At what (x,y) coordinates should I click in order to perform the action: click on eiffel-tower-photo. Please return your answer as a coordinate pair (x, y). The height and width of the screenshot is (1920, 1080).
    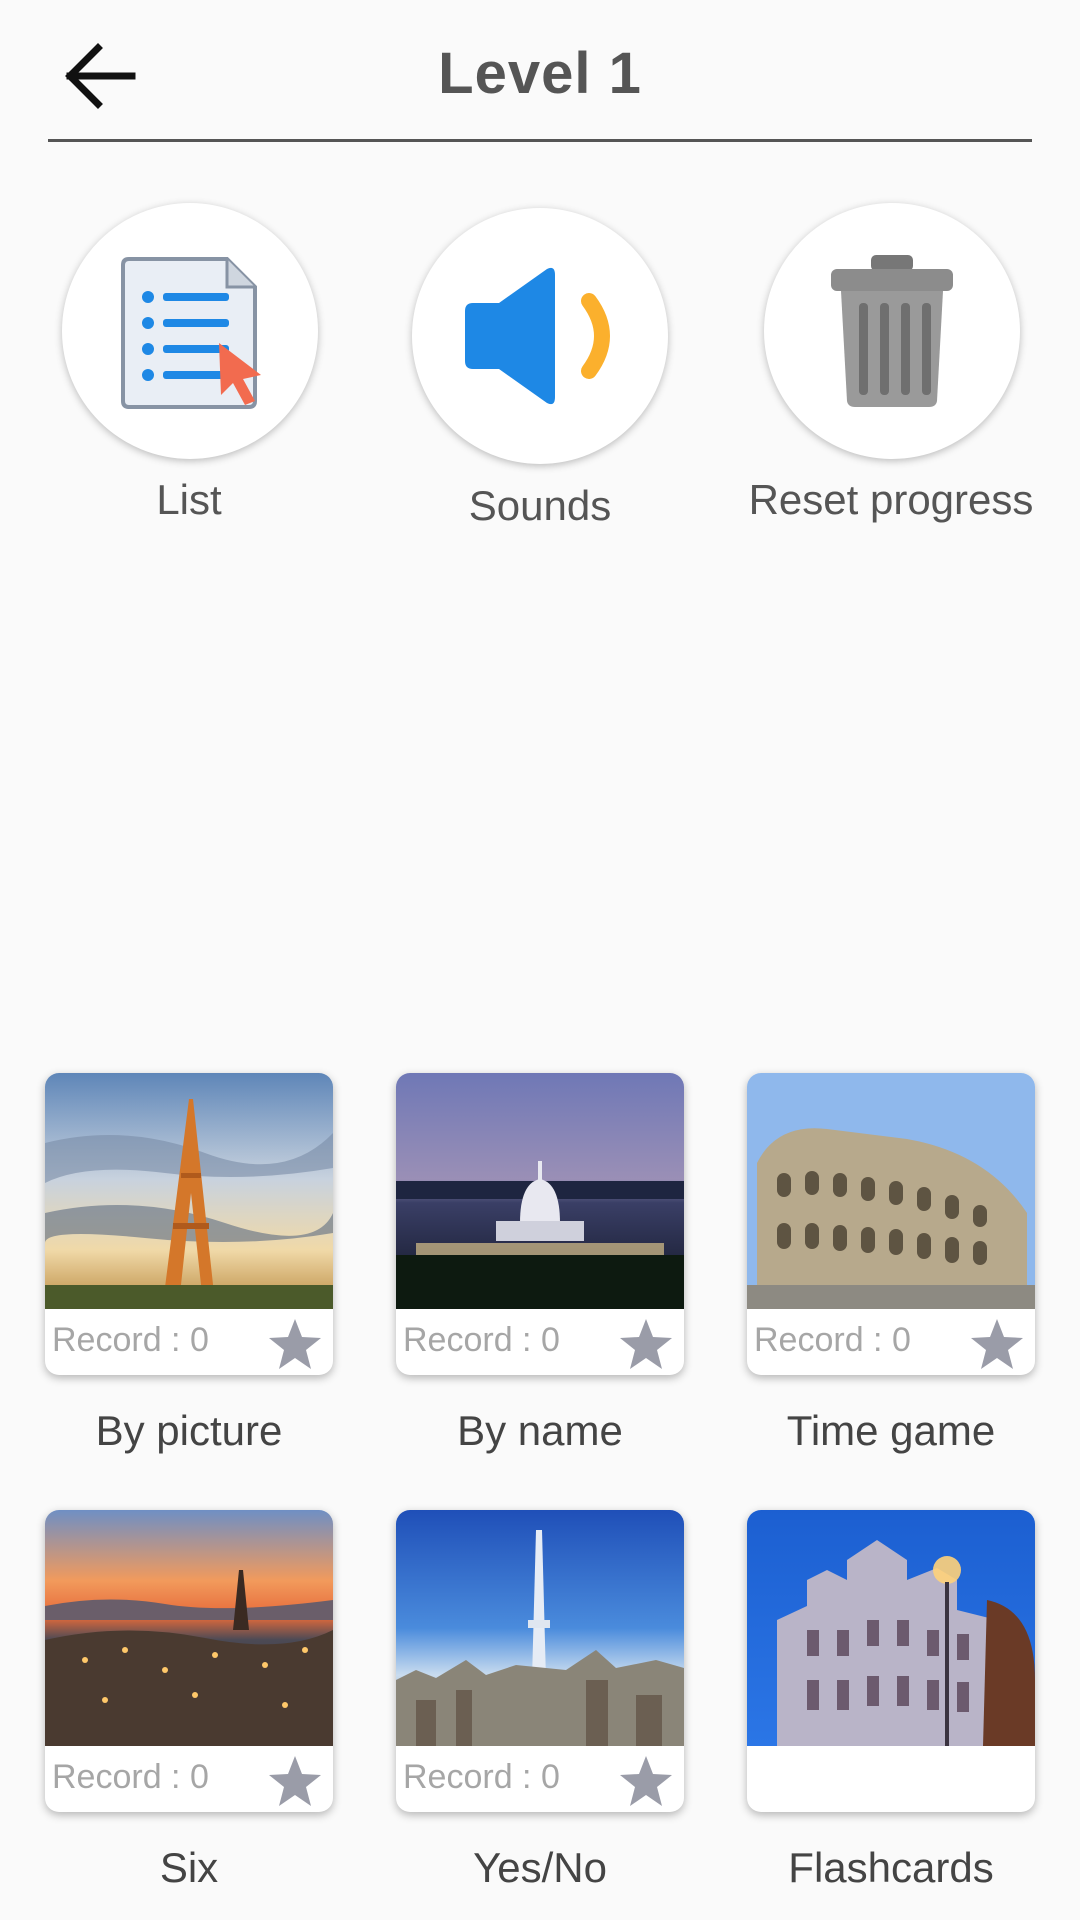
    Looking at the image, I should click on (189, 1191).